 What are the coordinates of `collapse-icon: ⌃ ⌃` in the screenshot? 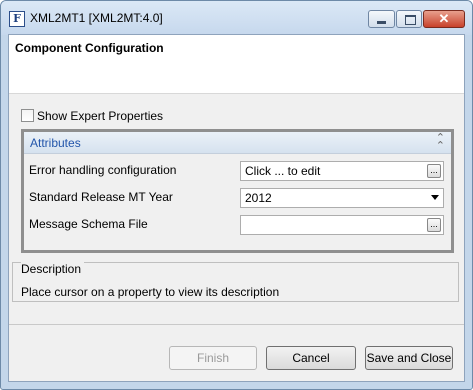 It's located at (440, 142).